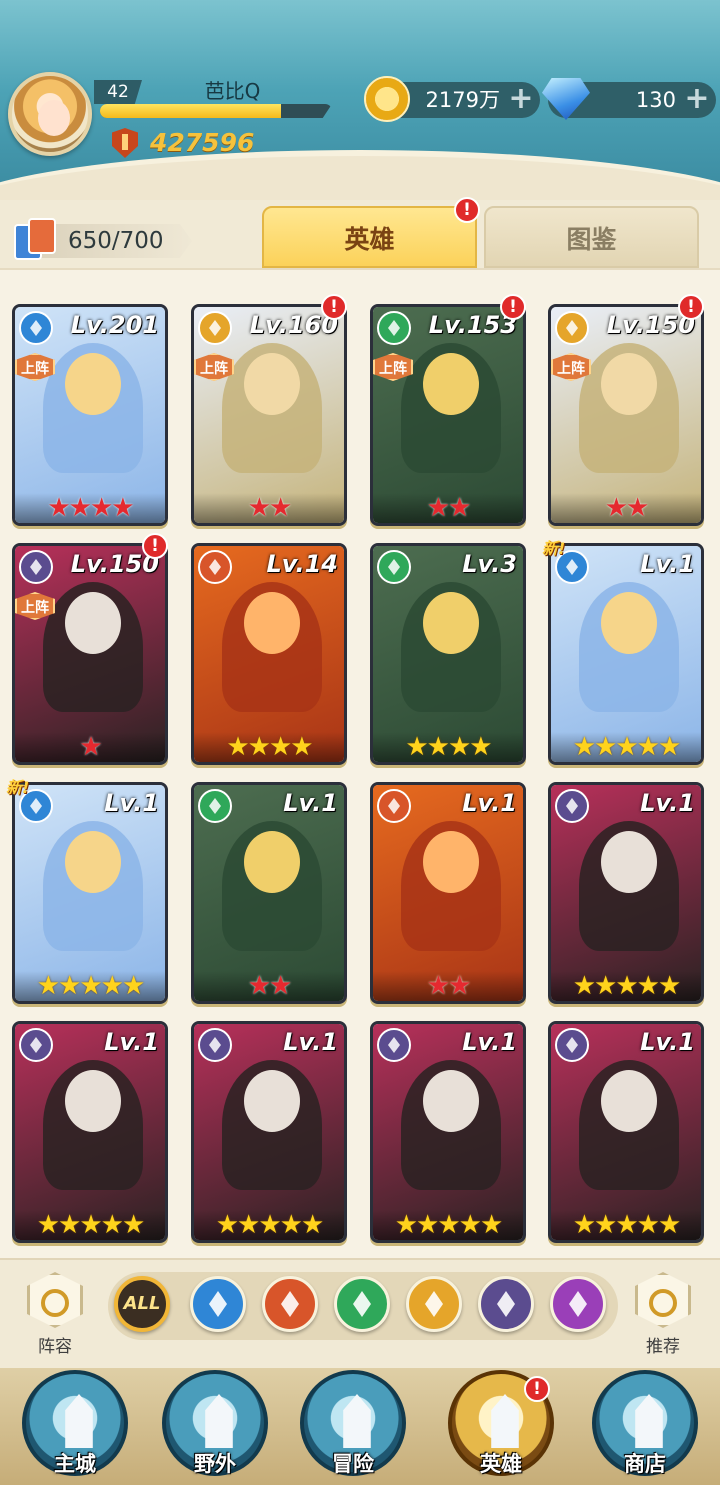 Image resolution: width=720 pixels, height=1485 pixels. Describe the element at coordinates (302, 564) in the screenshot. I see `hero-level: Lv.14` at that location.